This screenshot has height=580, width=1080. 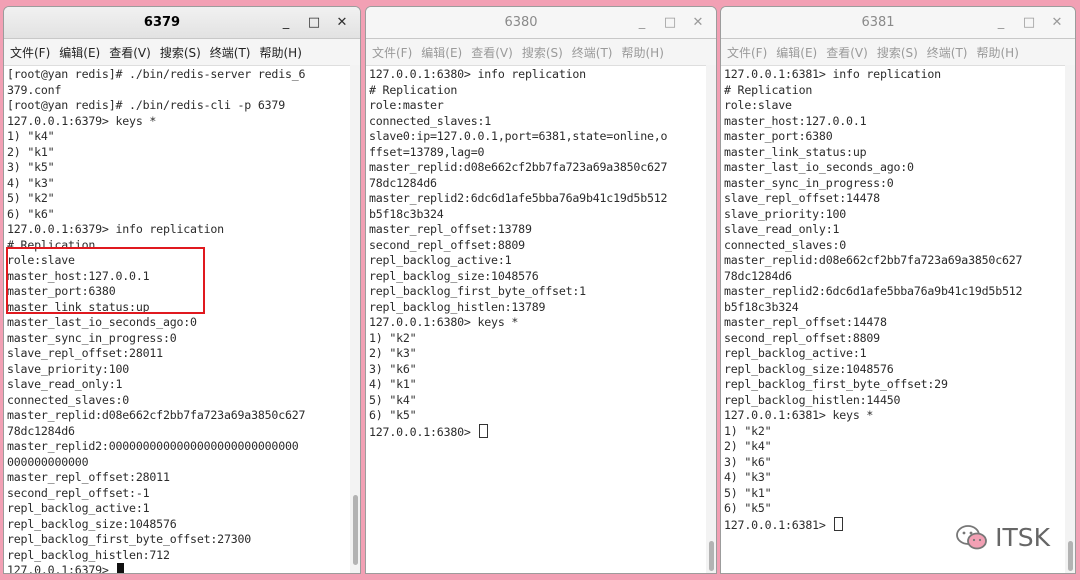 I want to click on terminal-line: b5f18c3b324, so click(x=406, y=213).